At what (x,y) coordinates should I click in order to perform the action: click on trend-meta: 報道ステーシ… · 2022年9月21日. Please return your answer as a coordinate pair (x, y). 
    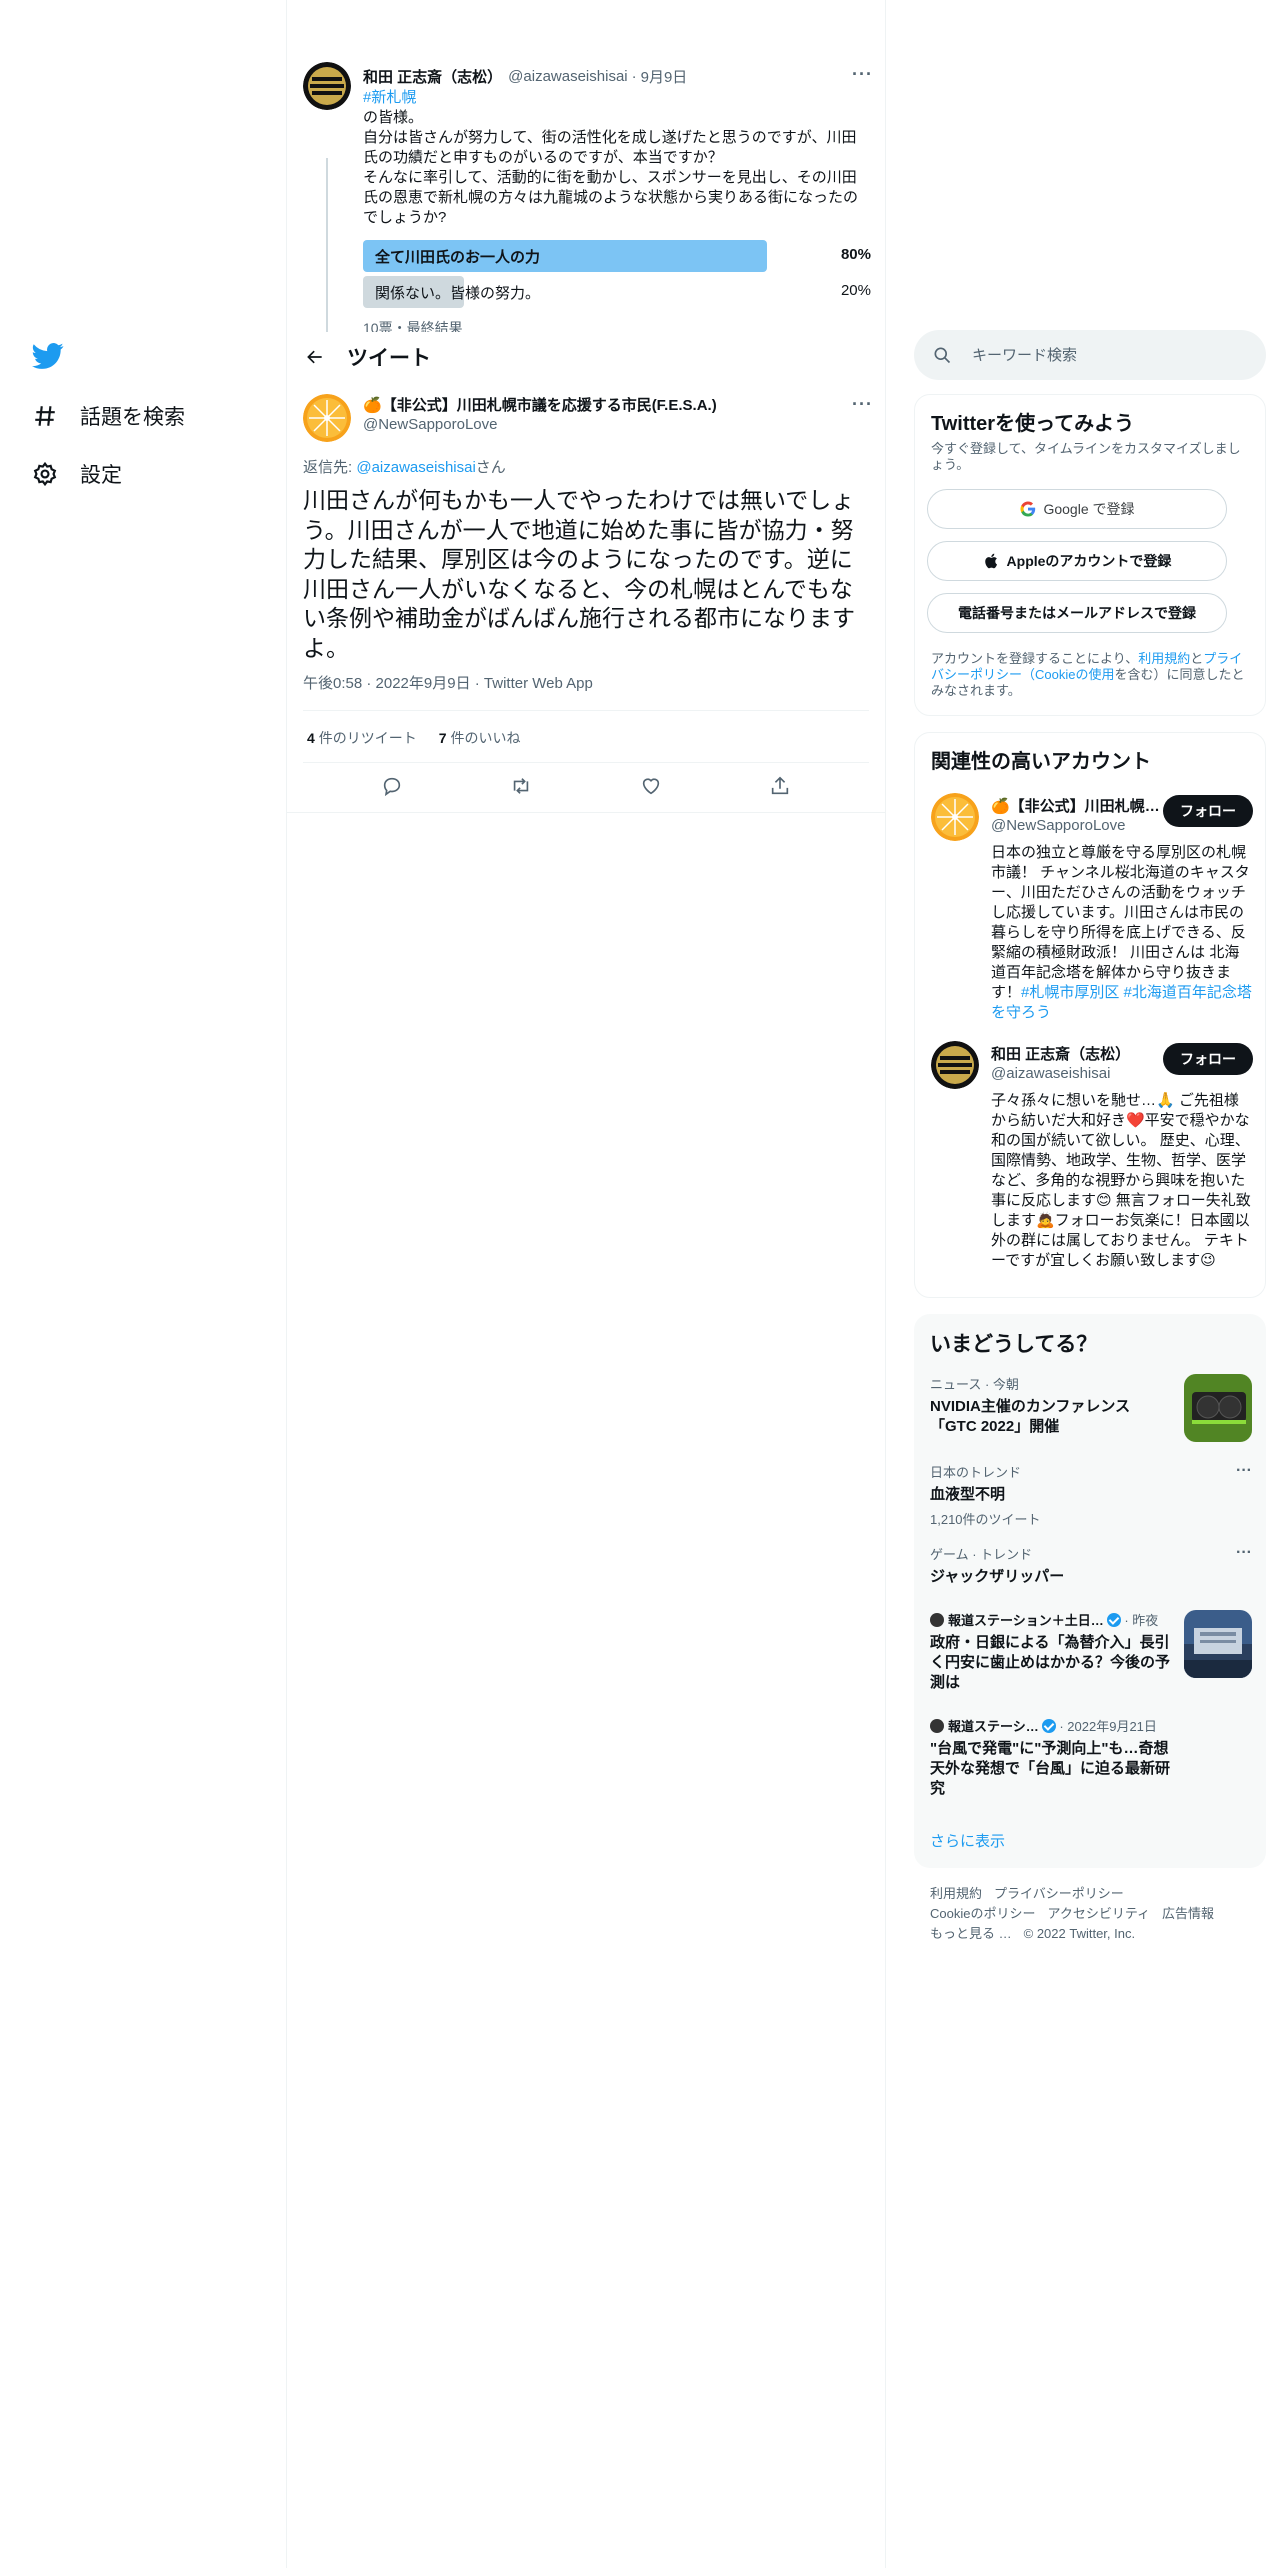
    Looking at the image, I should click on (1091, 1725).